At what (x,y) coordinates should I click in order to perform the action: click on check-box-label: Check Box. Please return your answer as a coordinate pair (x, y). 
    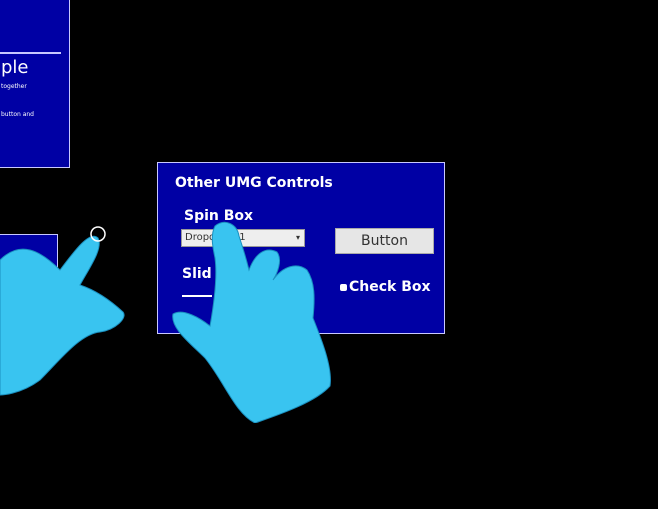
    Looking at the image, I should click on (390, 287).